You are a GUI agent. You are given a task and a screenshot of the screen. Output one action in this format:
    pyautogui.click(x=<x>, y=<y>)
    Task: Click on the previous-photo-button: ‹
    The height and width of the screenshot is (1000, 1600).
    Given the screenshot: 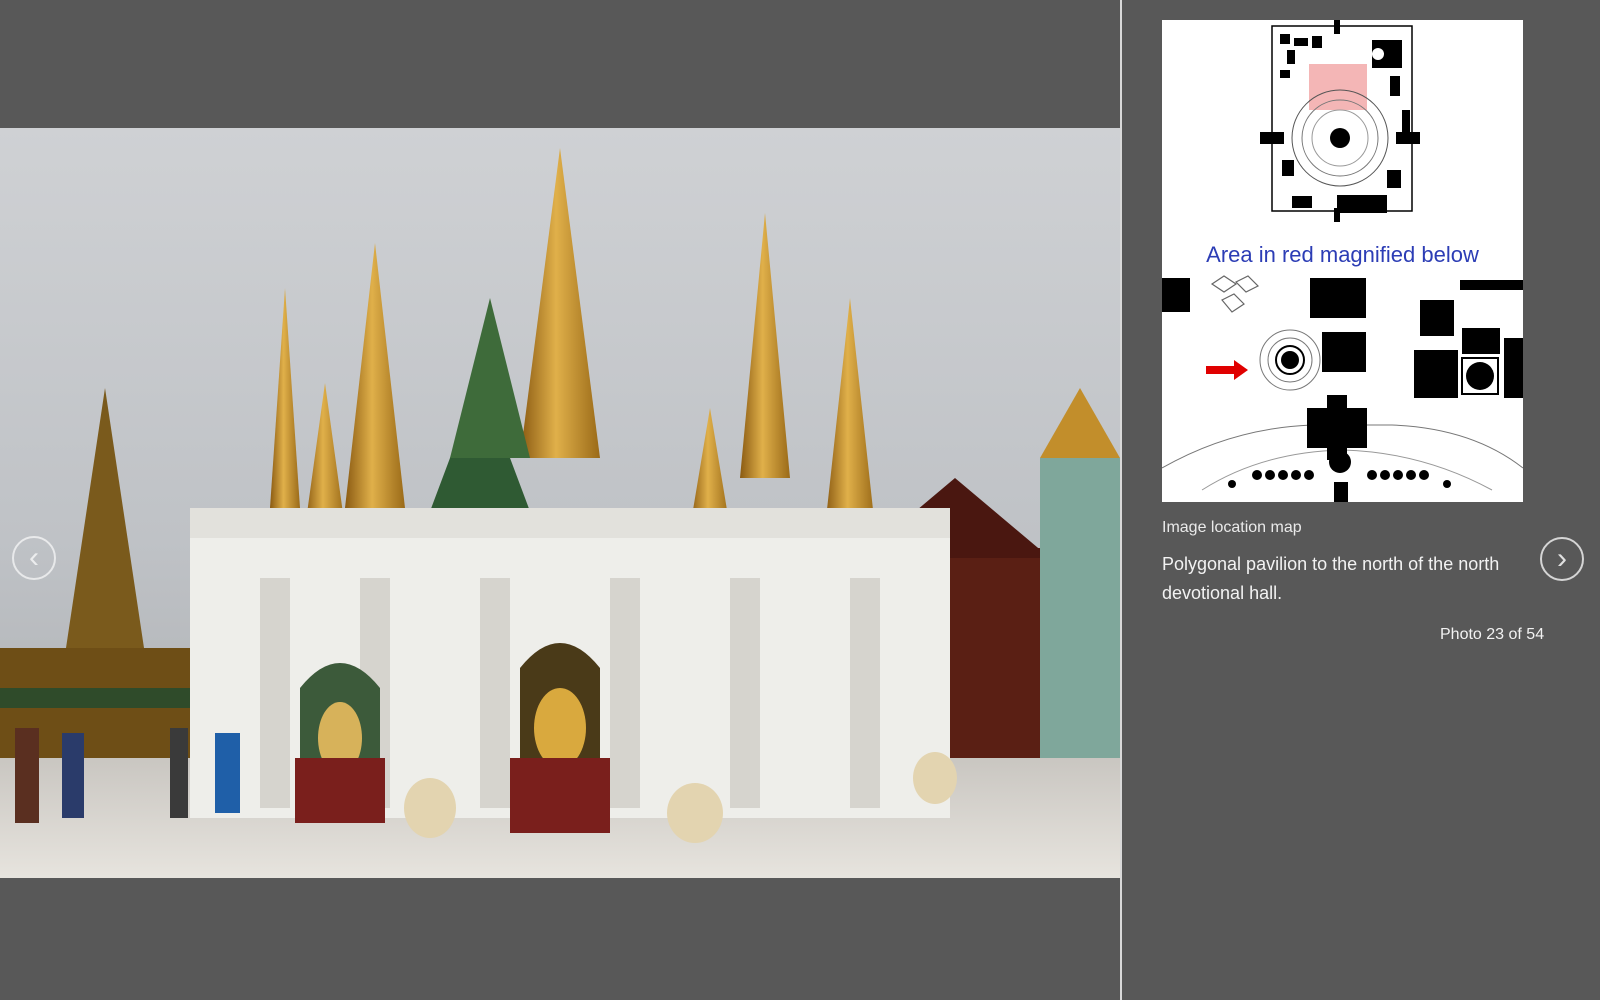 What is the action you would take?
    pyautogui.click(x=34, y=558)
    